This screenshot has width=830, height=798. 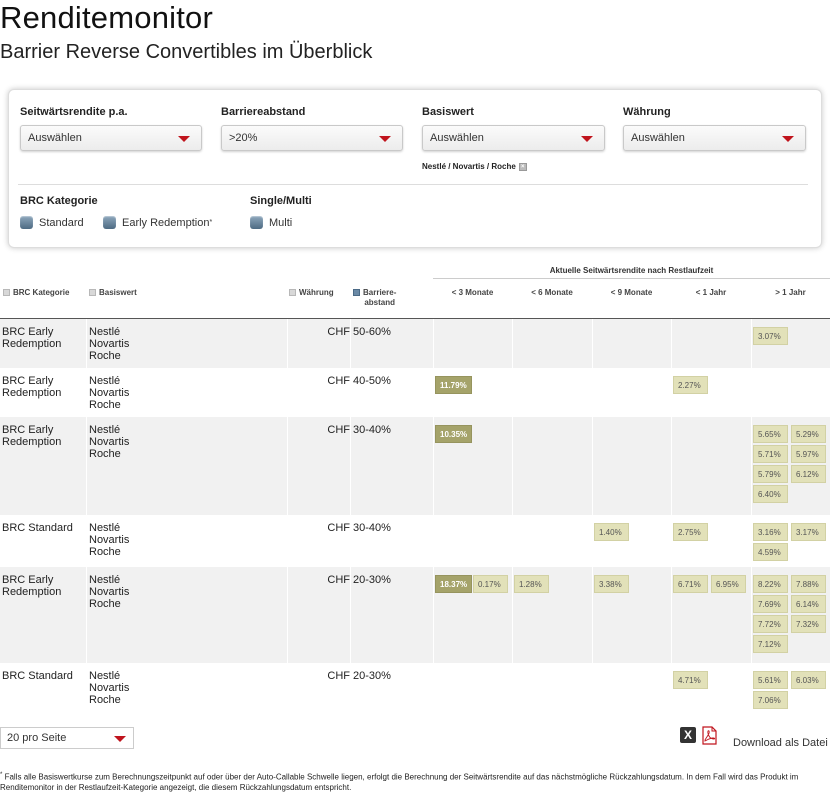 What do you see at coordinates (780, 743) in the screenshot?
I see `download-link: Download als Datei` at bounding box center [780, 743].